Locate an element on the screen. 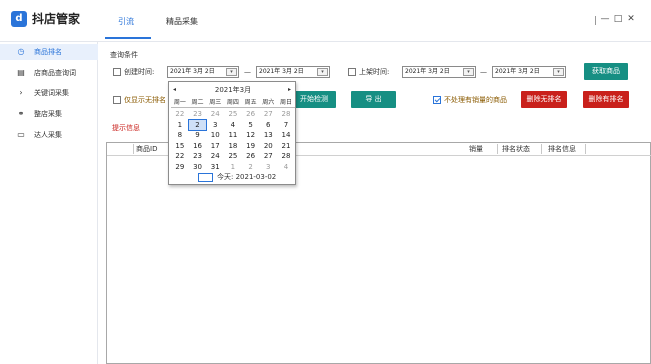 The width and height of the screenshot is (651, 364). calendar-day: 6 is located at coordinates (268, 125).